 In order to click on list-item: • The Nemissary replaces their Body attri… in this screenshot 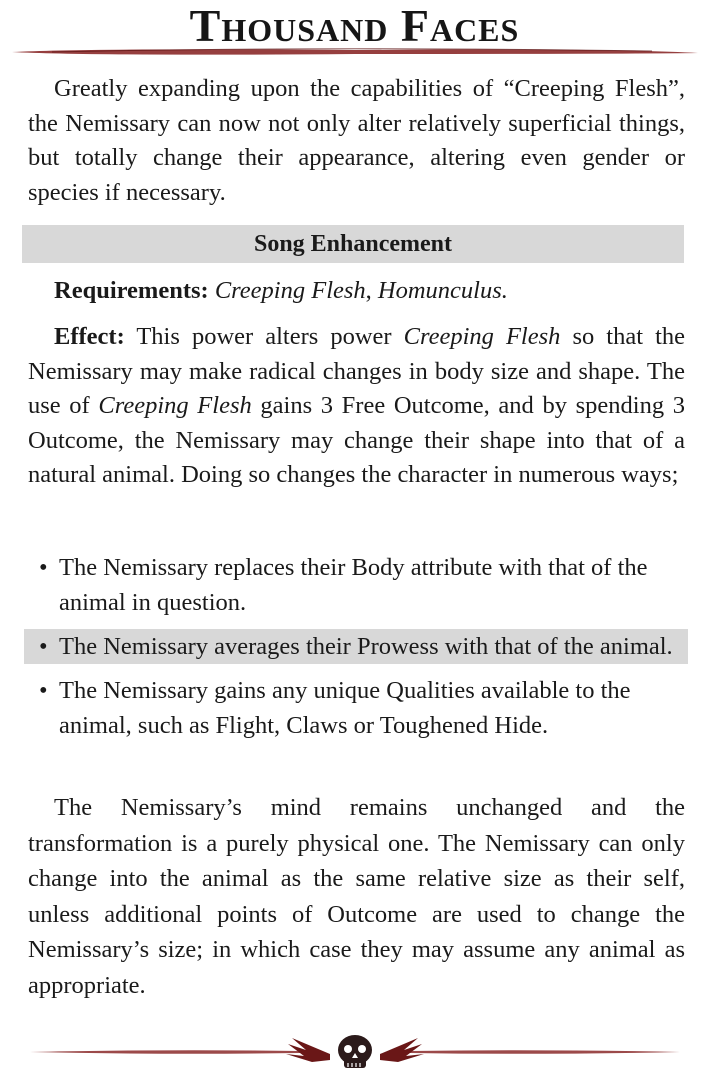, I will do `click(356, 585)`.